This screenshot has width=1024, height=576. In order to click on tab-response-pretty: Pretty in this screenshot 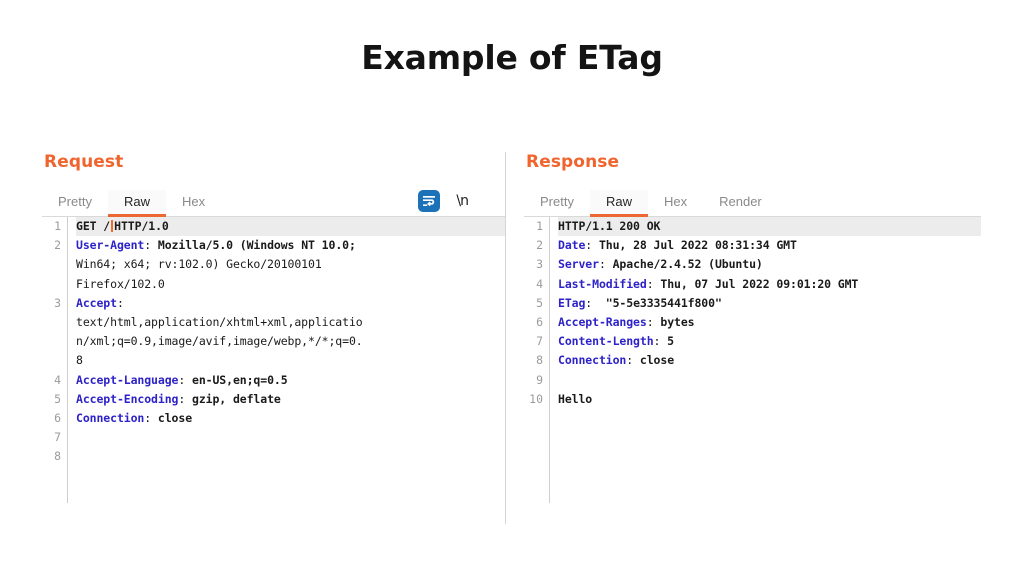, I will do `click(557, 203)`.